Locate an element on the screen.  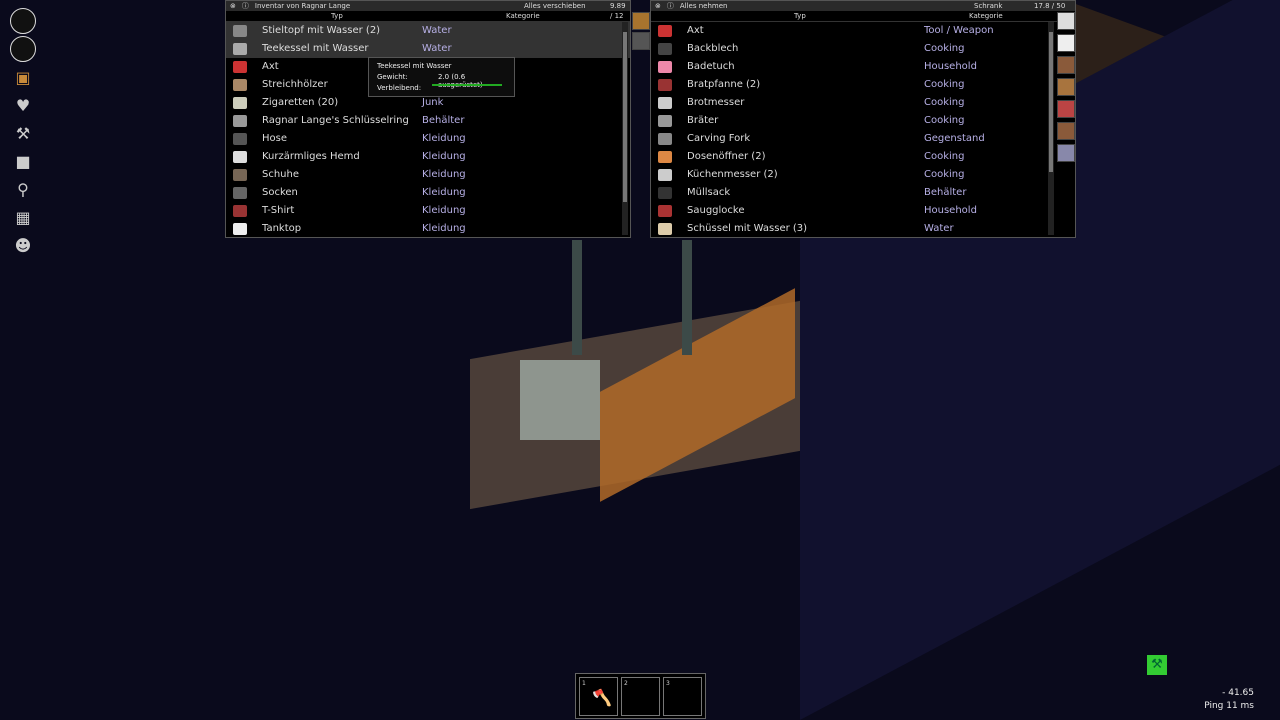
inventory-item-row: Schuhe Kleidung is located at coordinates (428, 175).